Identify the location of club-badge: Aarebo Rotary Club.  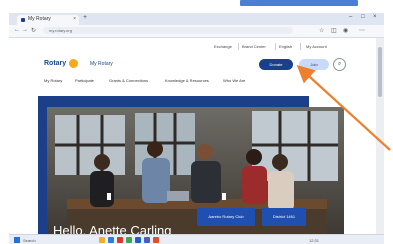
(226, 217).